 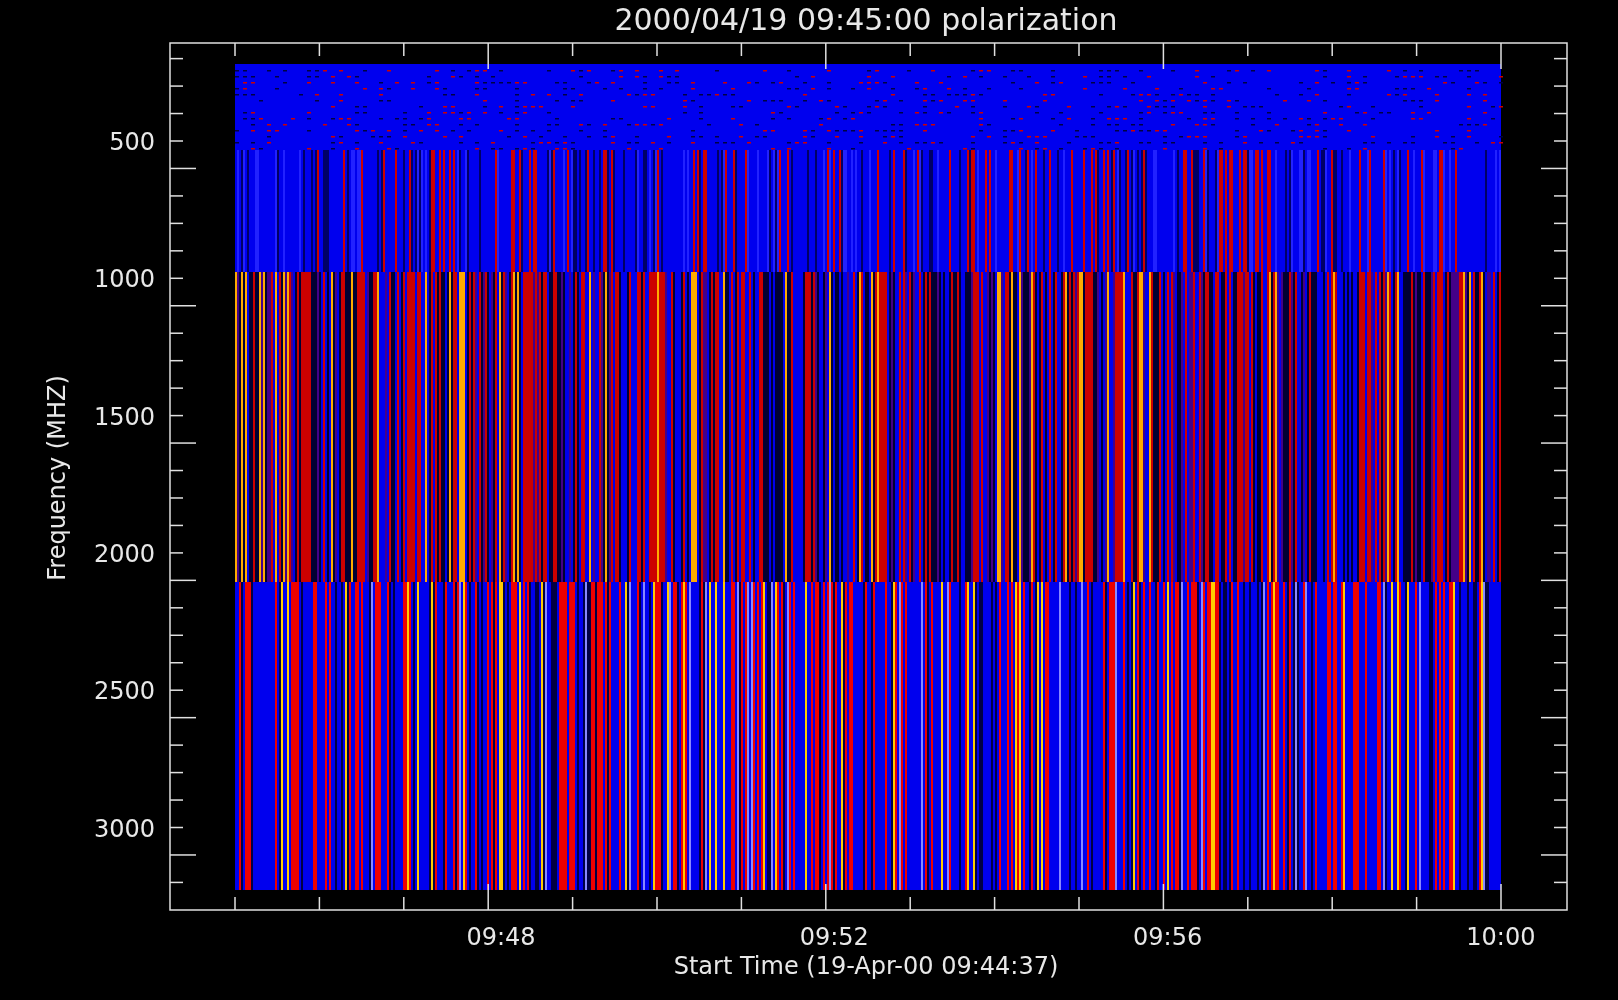 I want to click on y-tick-label: 2000, so click(x=124, y=553).